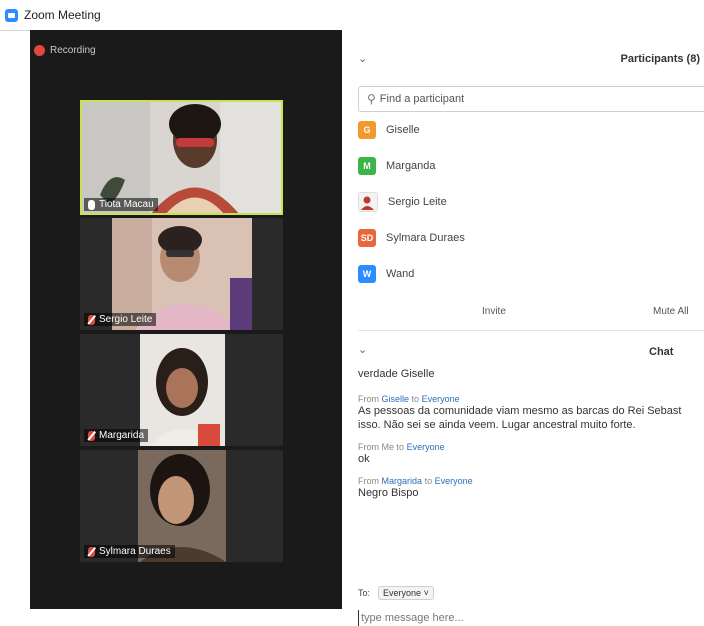 Image resolution: width=704 pixels, height=626 pixels. I want to click on participant-search-input, so click(504, 99).